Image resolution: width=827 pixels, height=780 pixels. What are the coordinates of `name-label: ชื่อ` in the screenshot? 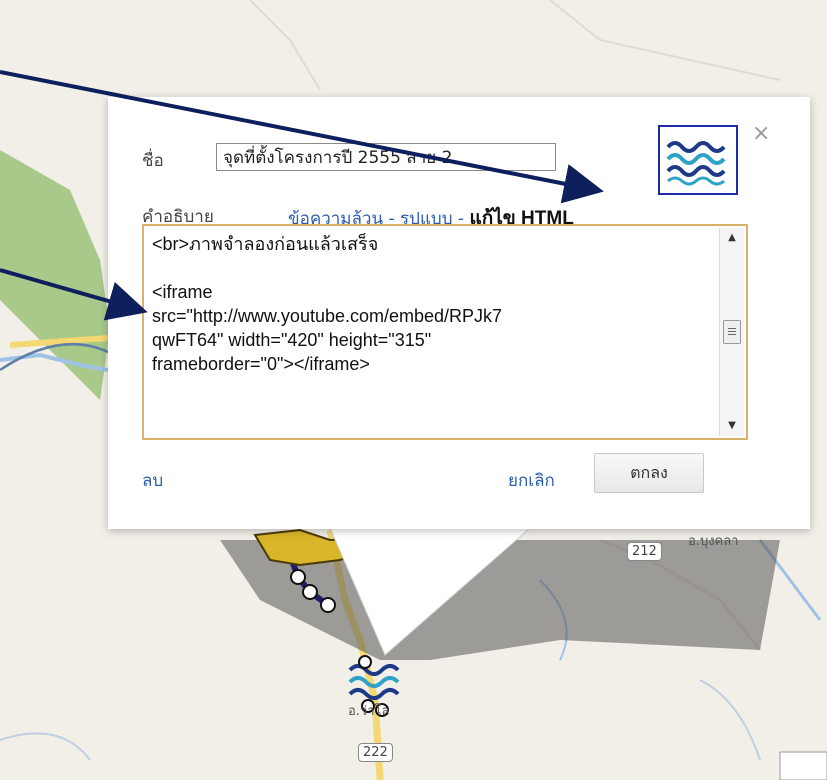 It's located at (153, 161).